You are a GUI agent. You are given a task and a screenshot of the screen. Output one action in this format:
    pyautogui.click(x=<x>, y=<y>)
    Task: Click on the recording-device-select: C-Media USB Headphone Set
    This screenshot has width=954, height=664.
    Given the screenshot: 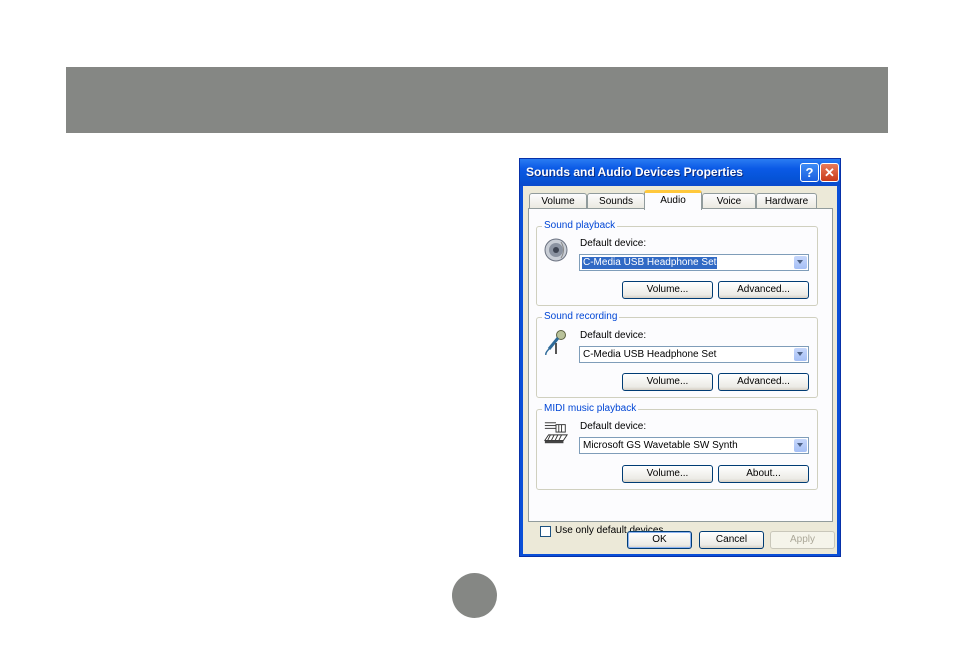 What is the action you would take?
    pyautogui.click(x=694, y=354)
    